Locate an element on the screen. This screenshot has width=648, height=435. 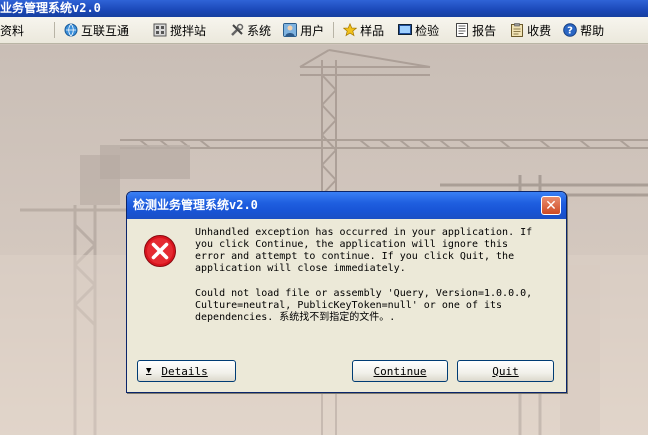
menu-item-report: 报告 is located at coordinates (475, 30).